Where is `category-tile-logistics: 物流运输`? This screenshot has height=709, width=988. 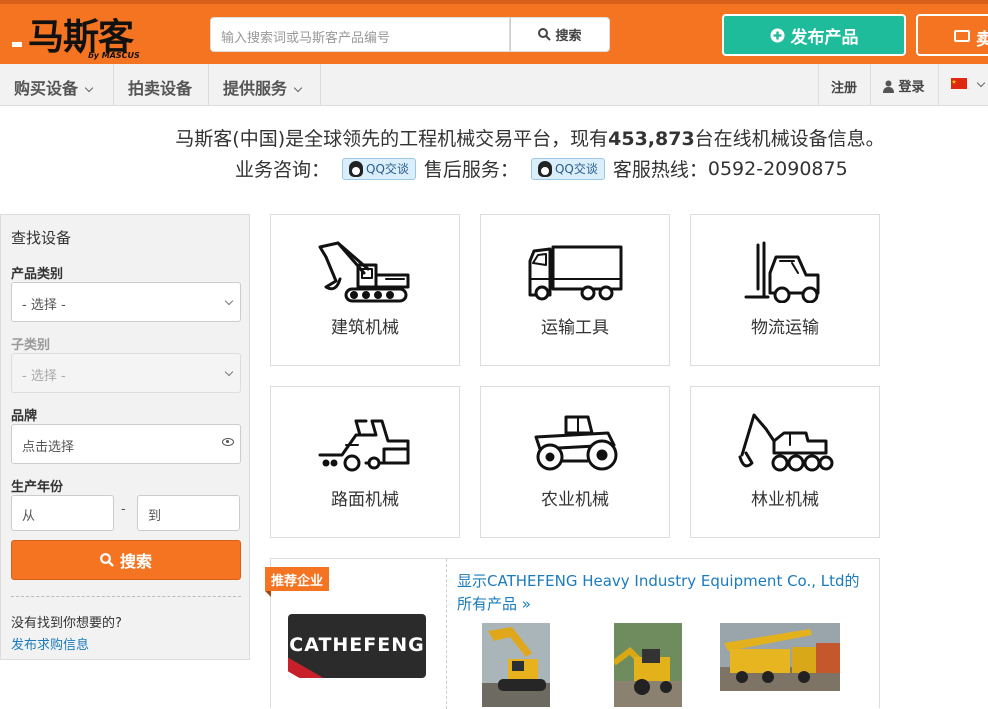
category-tile-logistics: 物流运输 is located at coordinates (785, 290).